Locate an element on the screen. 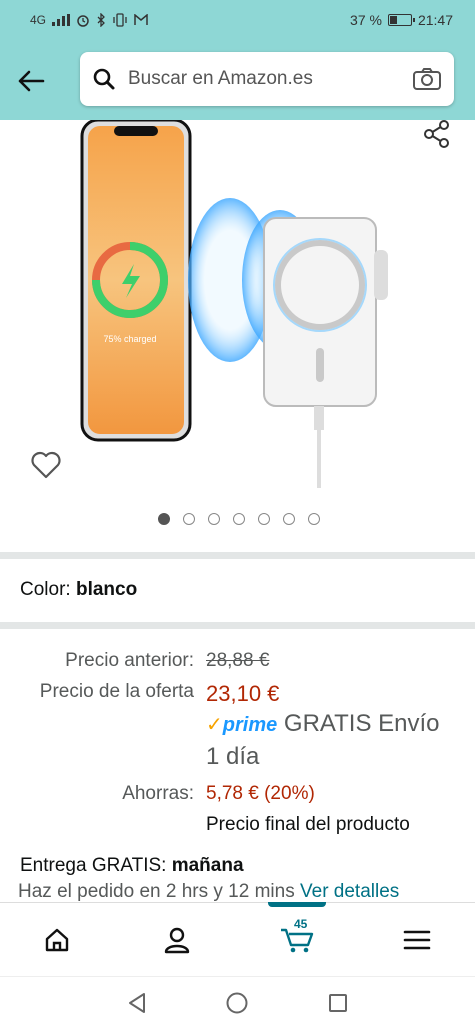  back-button is located at coordinates (31, 81).